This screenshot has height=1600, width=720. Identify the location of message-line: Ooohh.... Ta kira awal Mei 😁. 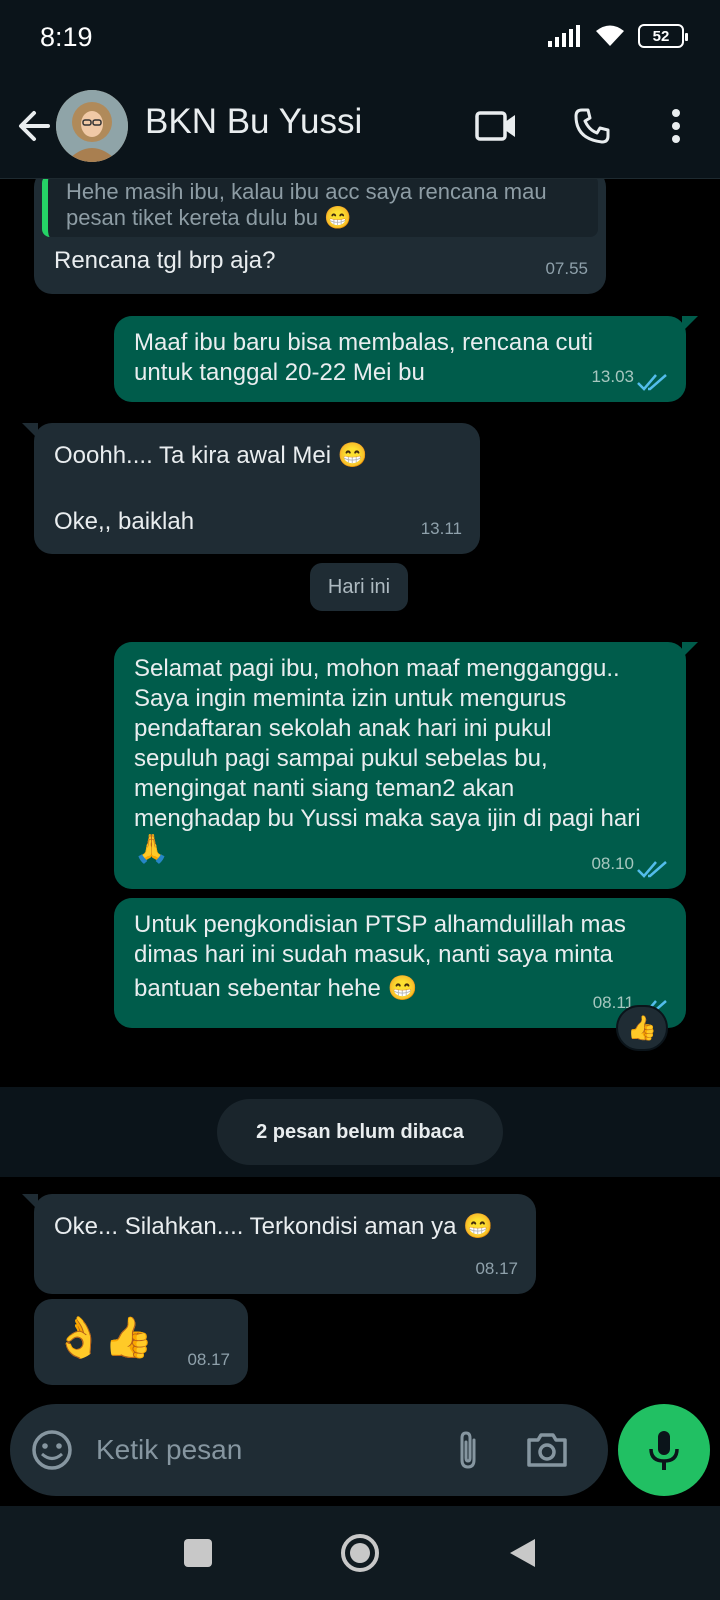
(211, 455).